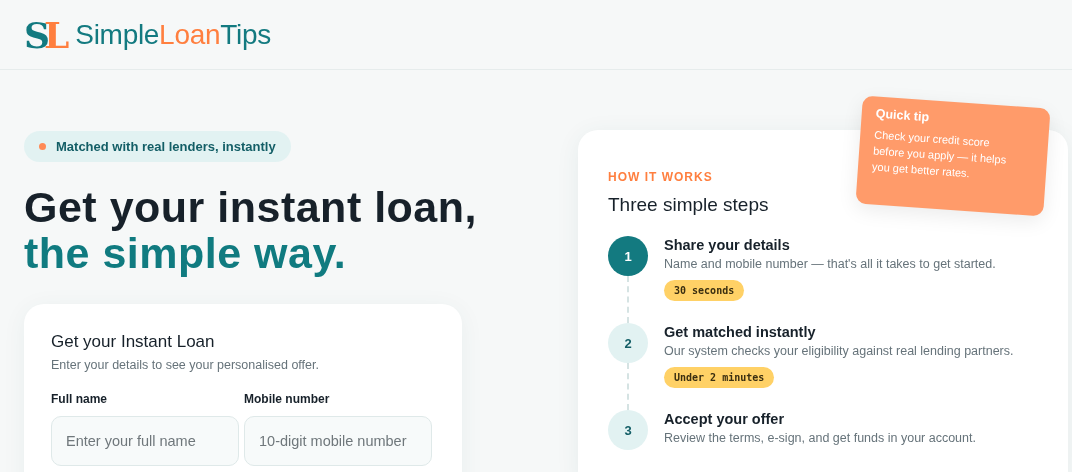  What do you see at coordinates (660, 177) in the screenshot?
I see `section-eyebrow: HOW IT WORKS` at bounding box center [660, 177].